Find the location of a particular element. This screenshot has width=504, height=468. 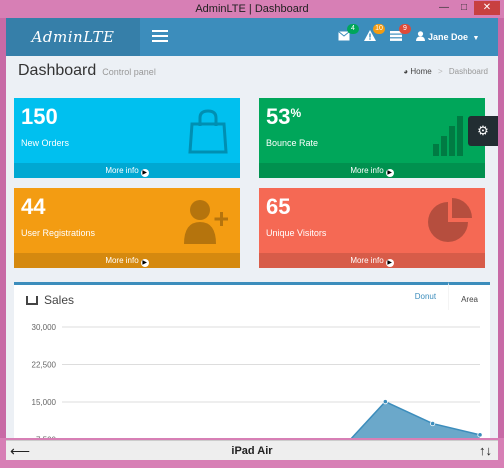

unique-visitors-box: 65 Unique Visitors More info ▶ is located at coordinates (372, 228).